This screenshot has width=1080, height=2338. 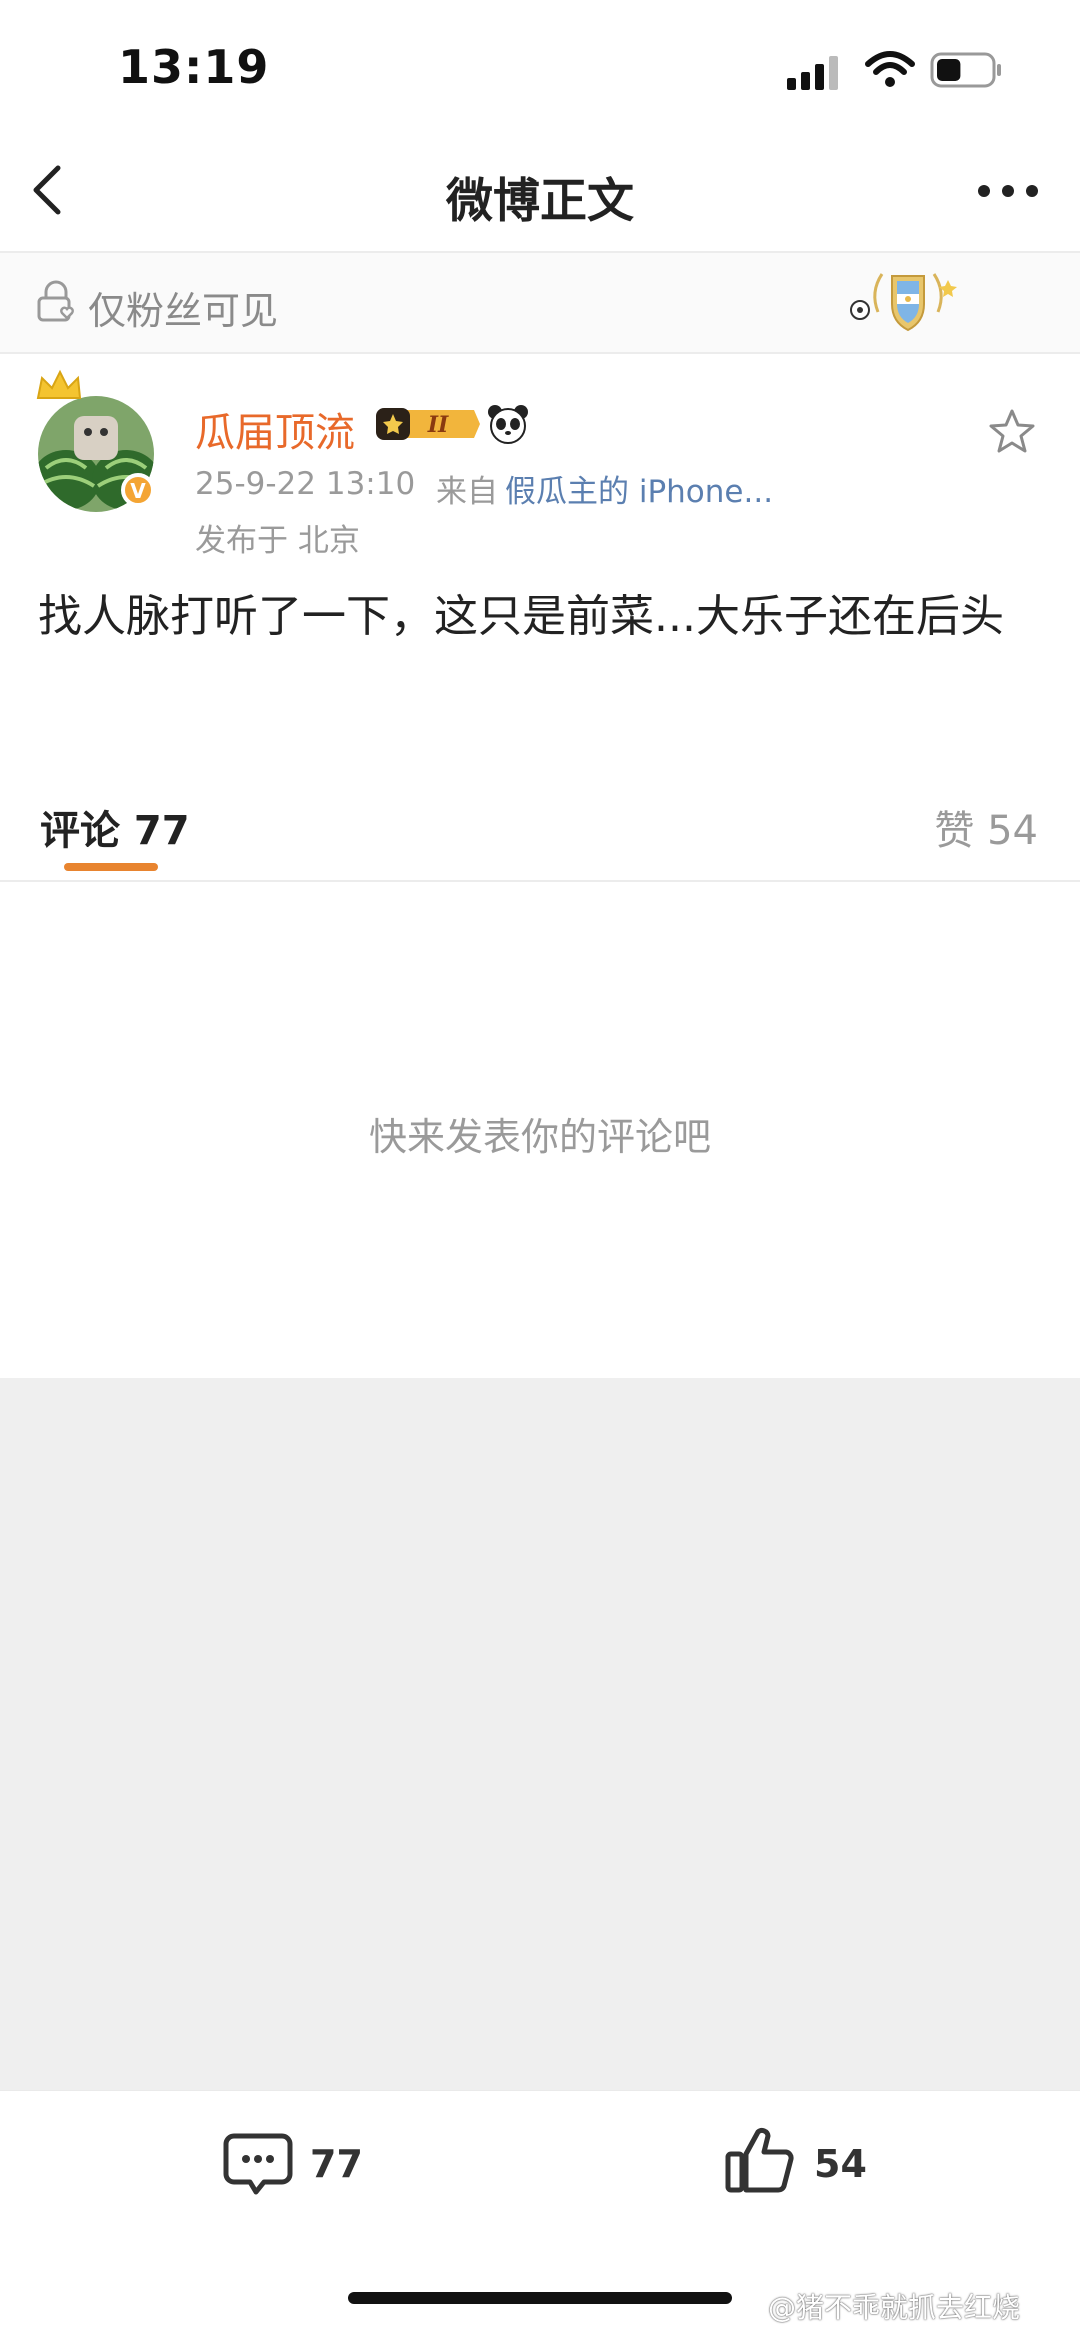 I want to click on battery-icon, so click(x=965, y=70).